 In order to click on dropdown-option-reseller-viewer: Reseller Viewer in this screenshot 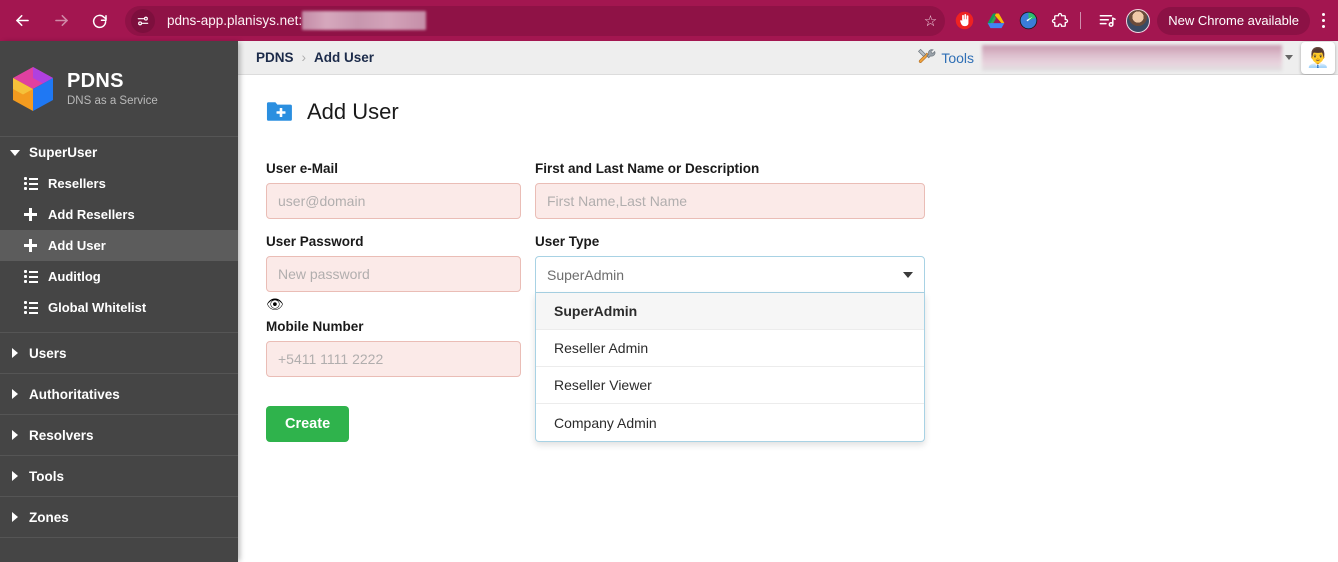, I will do `click(730, 385)`.